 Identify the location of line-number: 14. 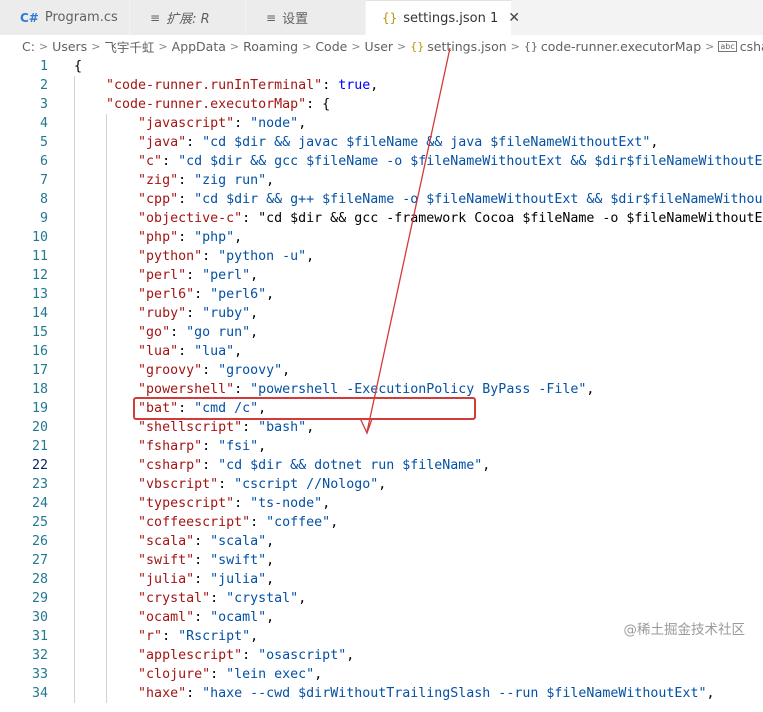
(39, 313).